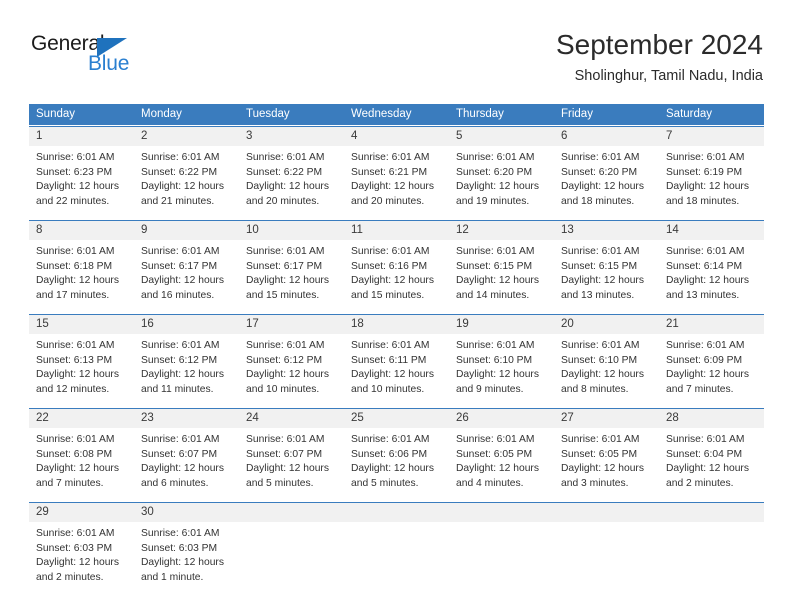 Image resolution: width=792 pixels, height=612 pixels. What do you see at coordinates (704, 172) in the screenshot?
I see `day-detail-line: Sunset: 6:19 PM` at bounding box center [704, 172].